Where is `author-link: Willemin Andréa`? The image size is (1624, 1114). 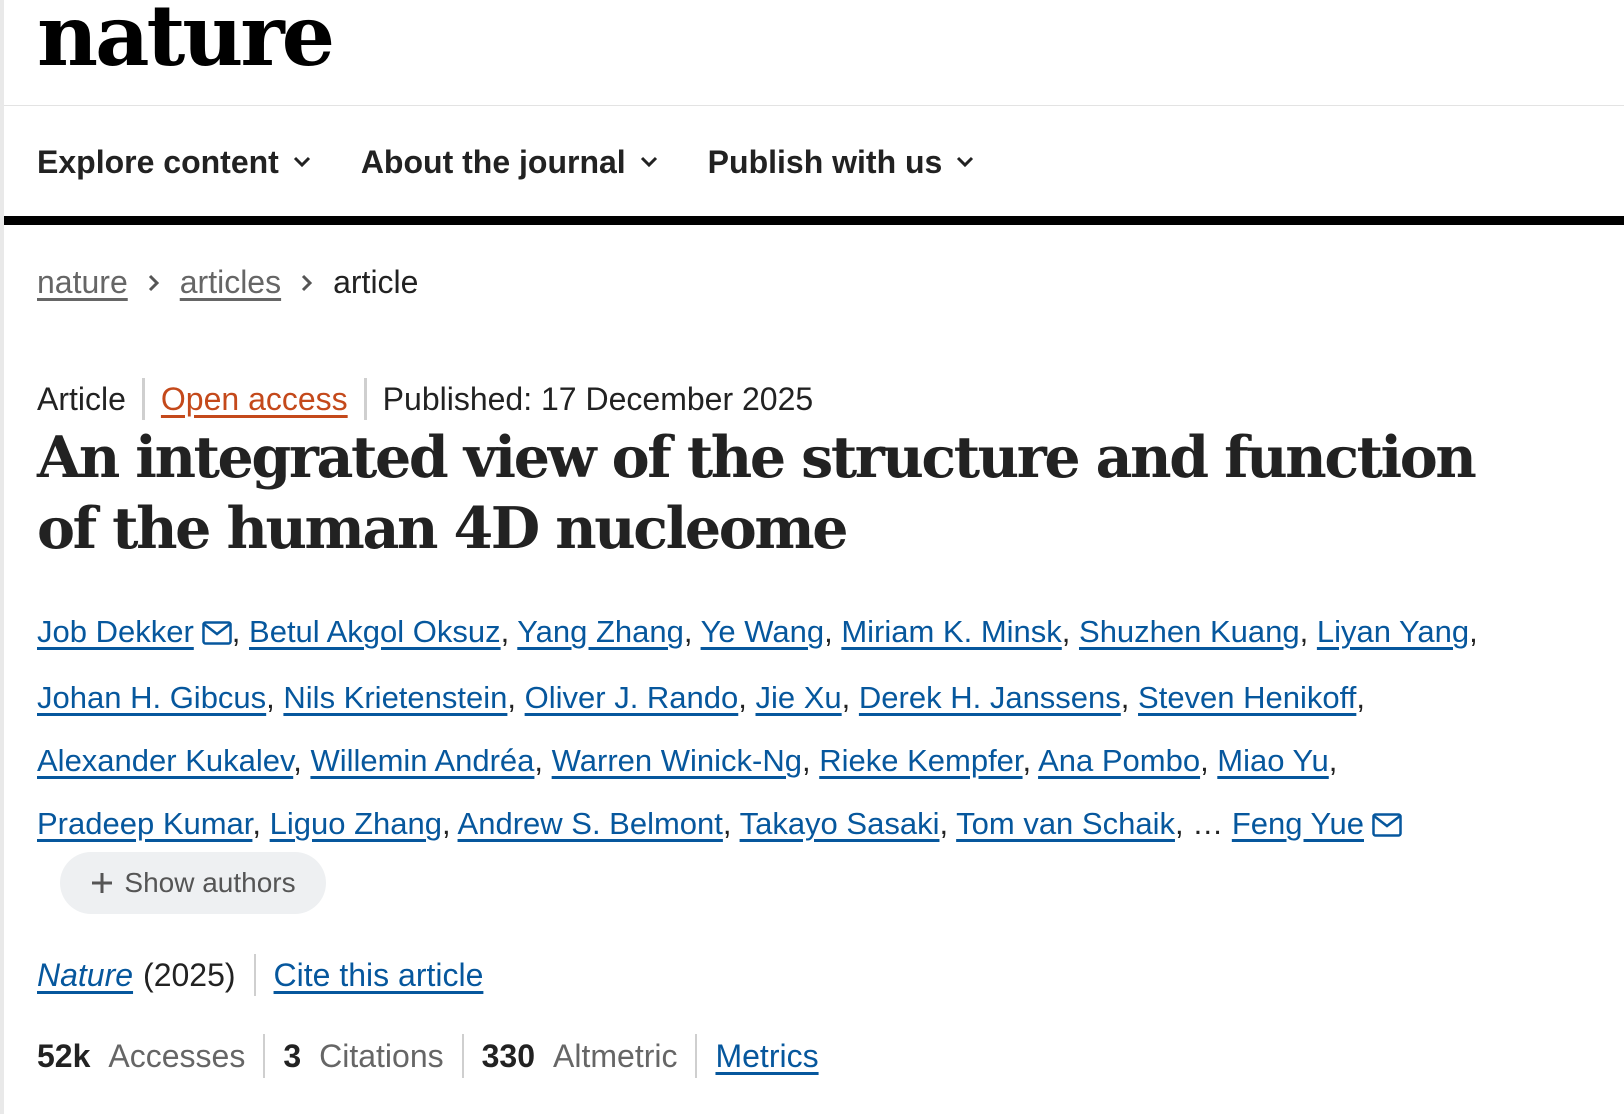 author-link: Willemin Andréa is located at coordinates (422, 760).